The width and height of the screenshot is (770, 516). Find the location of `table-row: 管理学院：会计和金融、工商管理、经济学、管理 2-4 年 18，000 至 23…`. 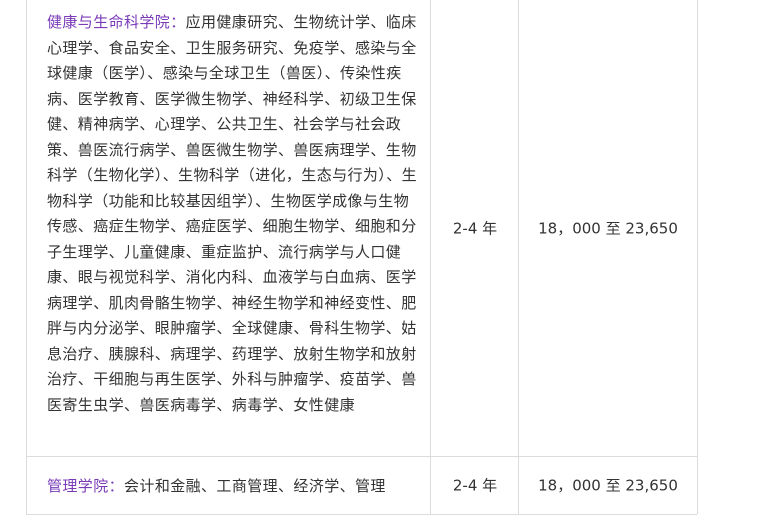

table-row: 管理学院：会计和金融、工商管理、经济学、管理 2-4 年 18，000 至 23… is located at coordinates (362, 485).